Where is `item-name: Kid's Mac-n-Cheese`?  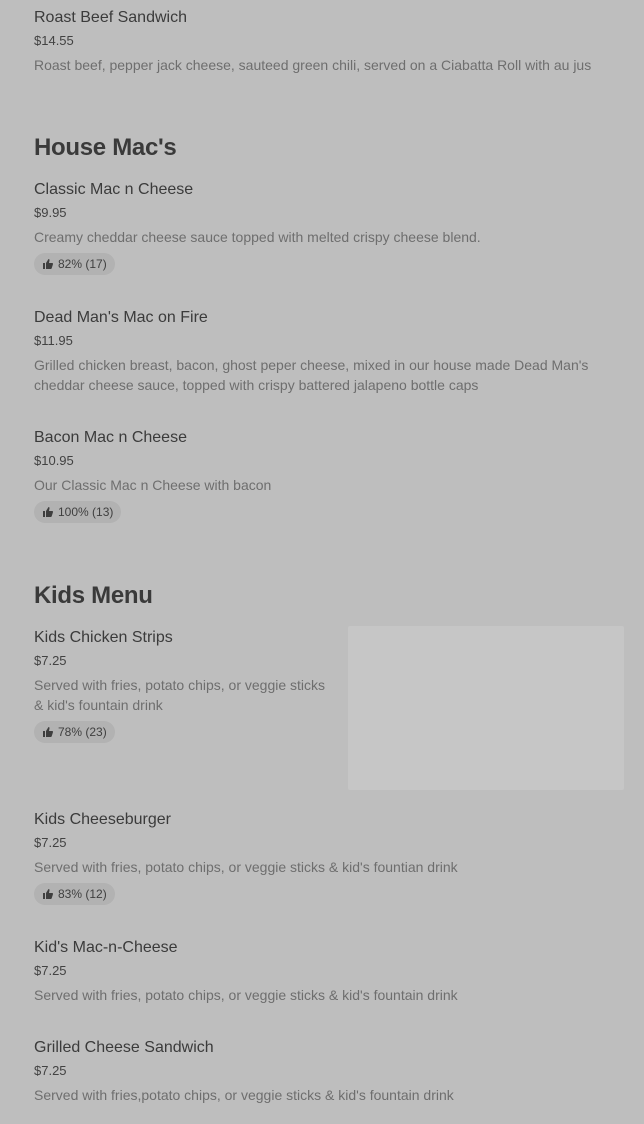 item-name: Kid's Mac-n-Cheese is located at coordinates (106, 947).